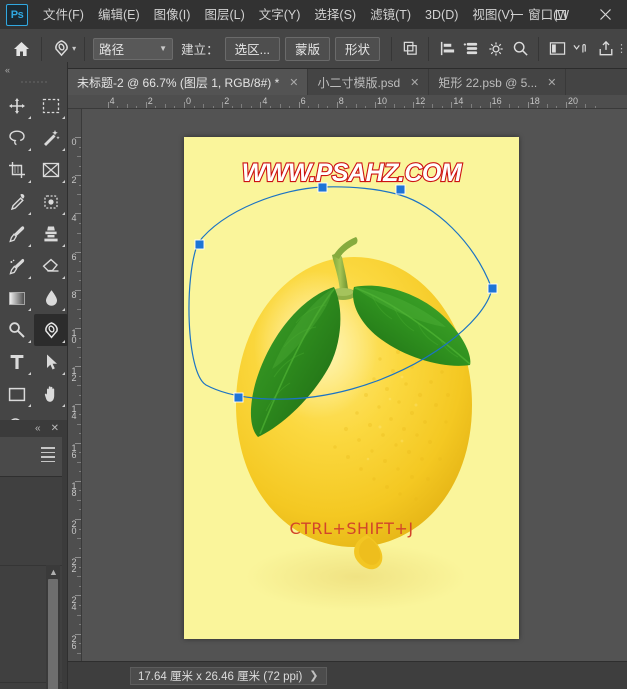  Describe the element at coordinates (358, 48) in the screenshot. I see `make-shape-button: 形状` at that location.